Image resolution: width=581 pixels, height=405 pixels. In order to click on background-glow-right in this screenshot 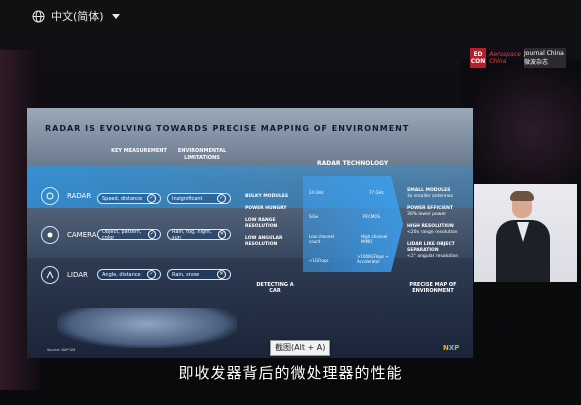, I will do `click(521, 130)`.